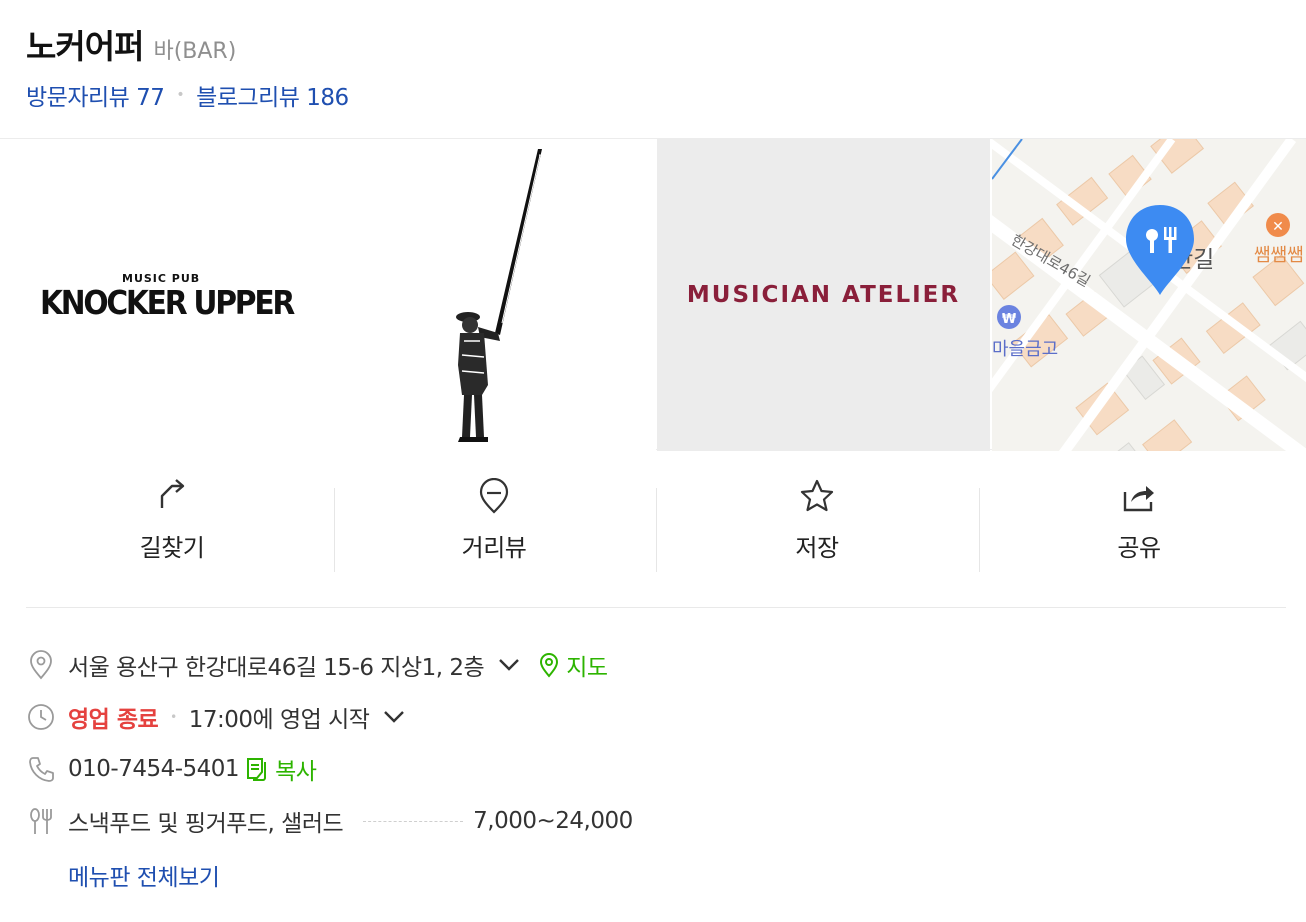 The width and height of the screenshot is (1306, 922). Describe the element at coordinates (1279, 255) in the screenshot. I see `map-nearby-restaurant: 쌤쌤쌤` at that location.